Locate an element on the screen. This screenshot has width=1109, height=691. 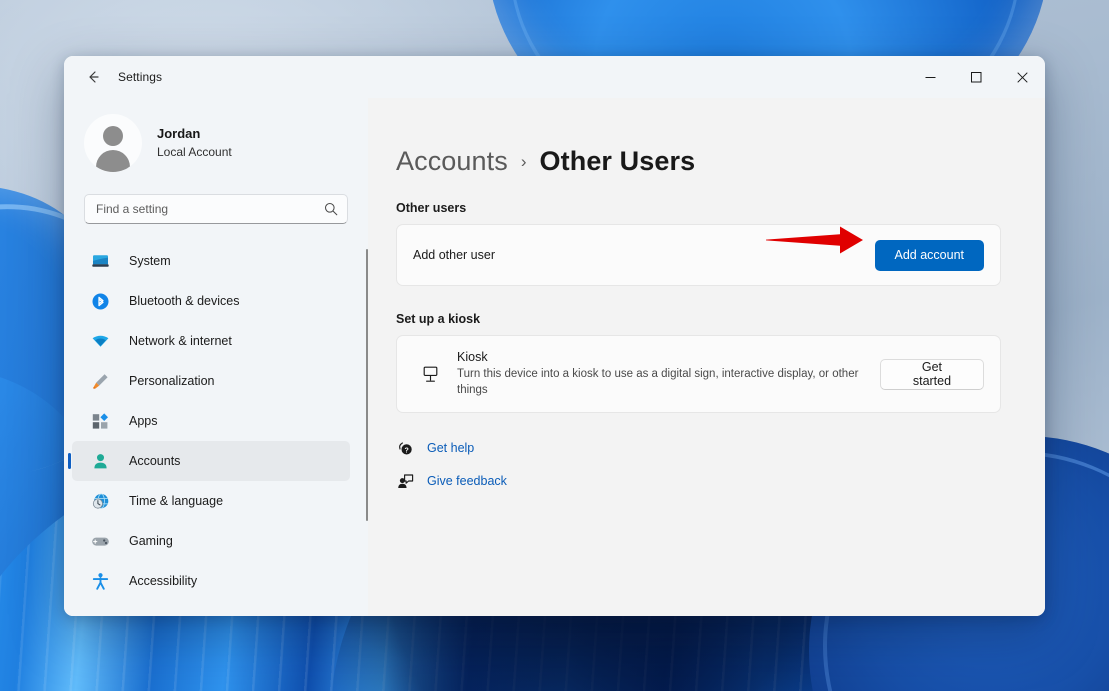
sidebar-item-personalization: Personalization is located at coordinates (211, 381).